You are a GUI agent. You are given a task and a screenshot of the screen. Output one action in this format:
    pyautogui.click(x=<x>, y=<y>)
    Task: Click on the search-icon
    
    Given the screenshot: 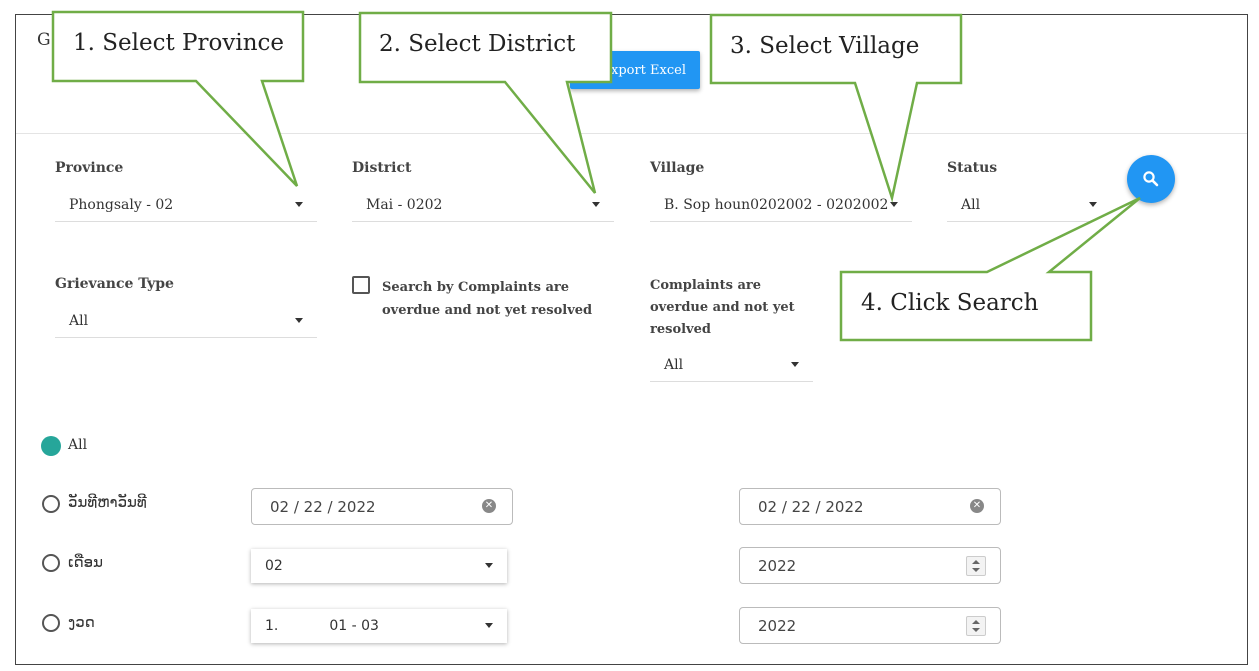 What is the action you would take?
    pyautogui.click(x=1151, y=179)
    